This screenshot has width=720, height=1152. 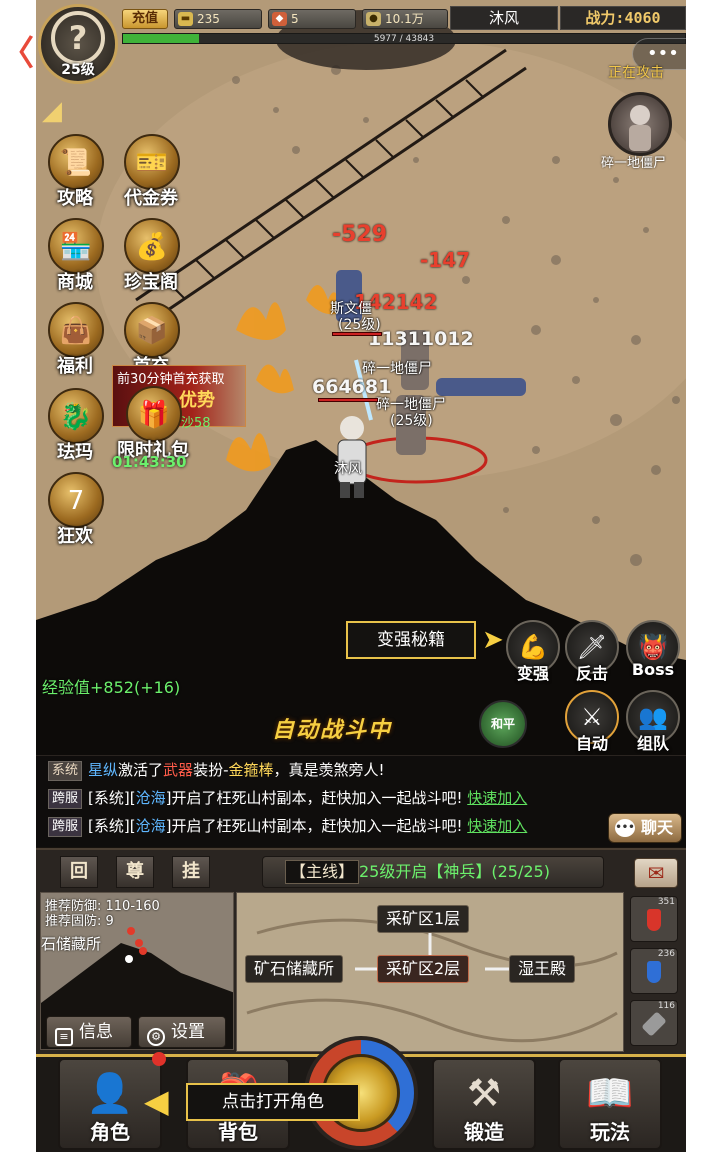 What do you see at coordinates (592, 657) in the screenshot?
I see `counter-attack-button: 🗡 反击` at bounding box center [592, 657].